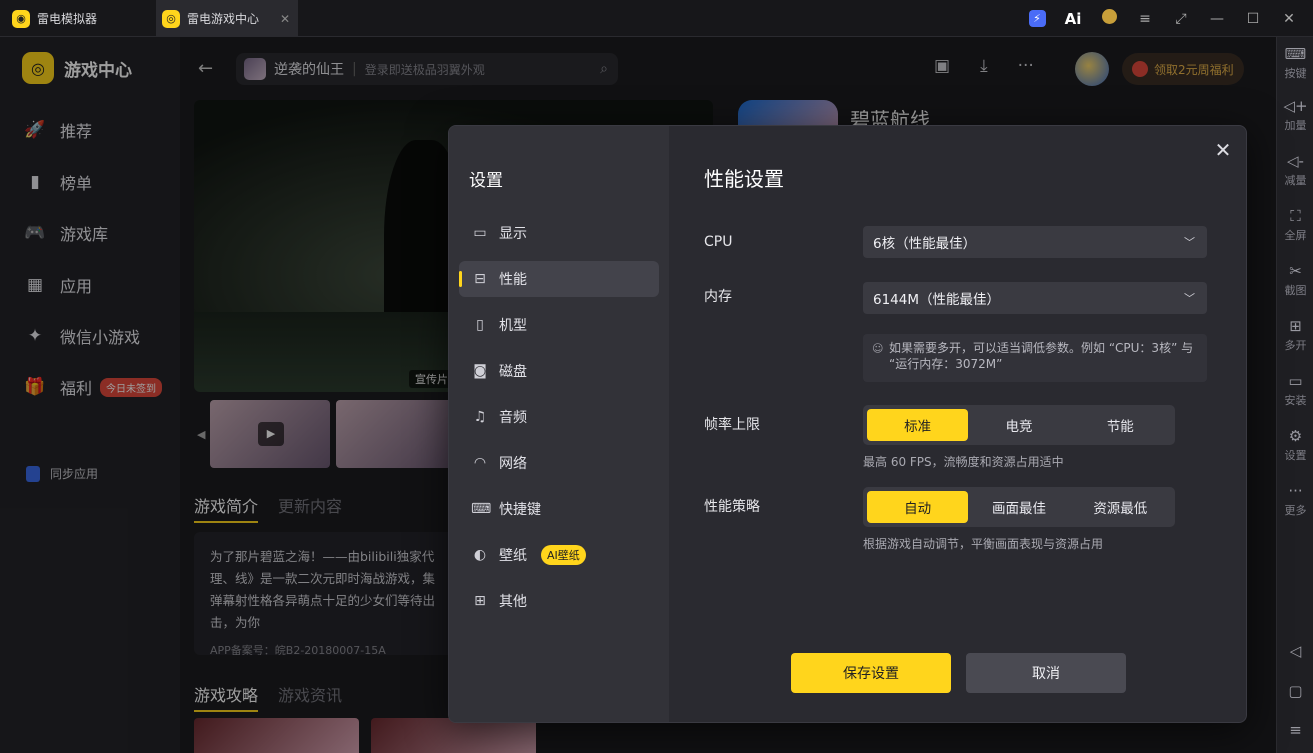  What do you see at coordinates (513, 464) in the screenshot?
I see `menu-label: 网络` at bounding box center [513, 464].